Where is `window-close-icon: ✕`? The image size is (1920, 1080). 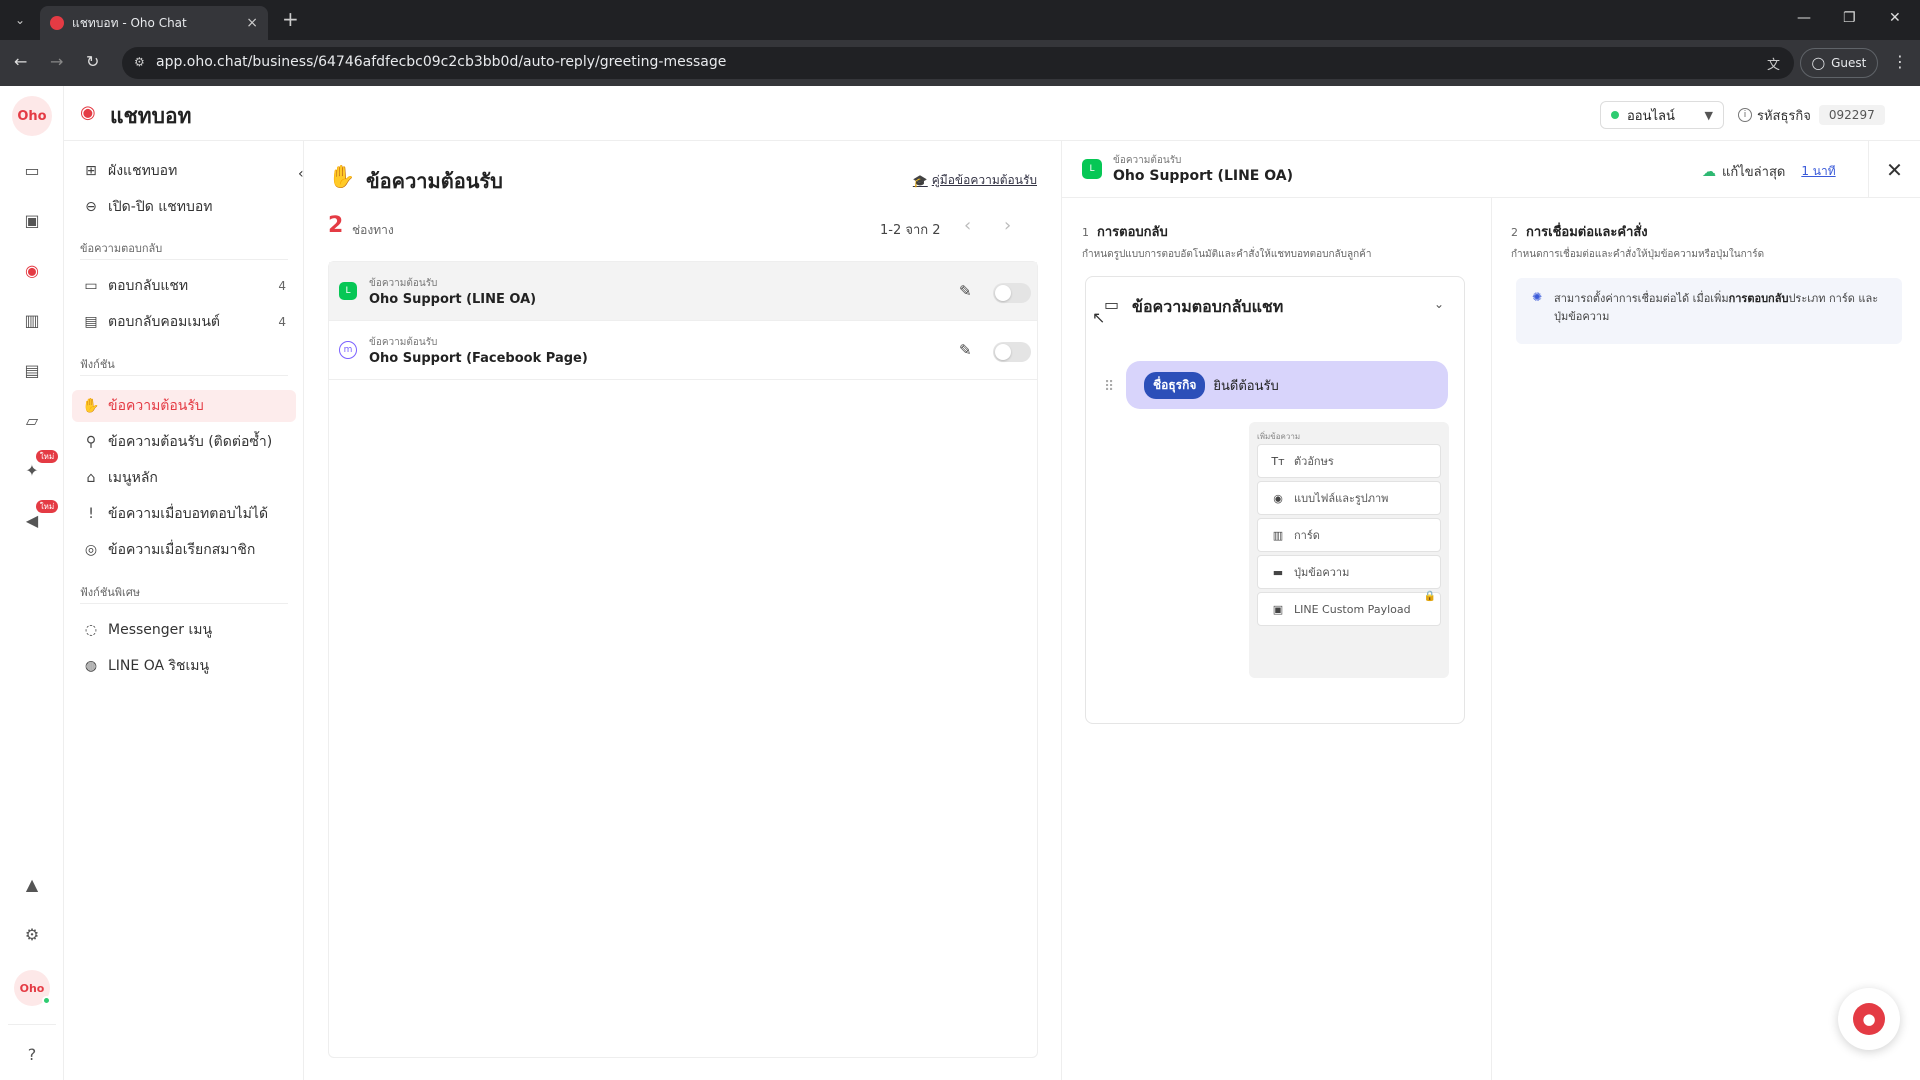
window-close-icon: ✕ is located at coordinates (1895, 18).